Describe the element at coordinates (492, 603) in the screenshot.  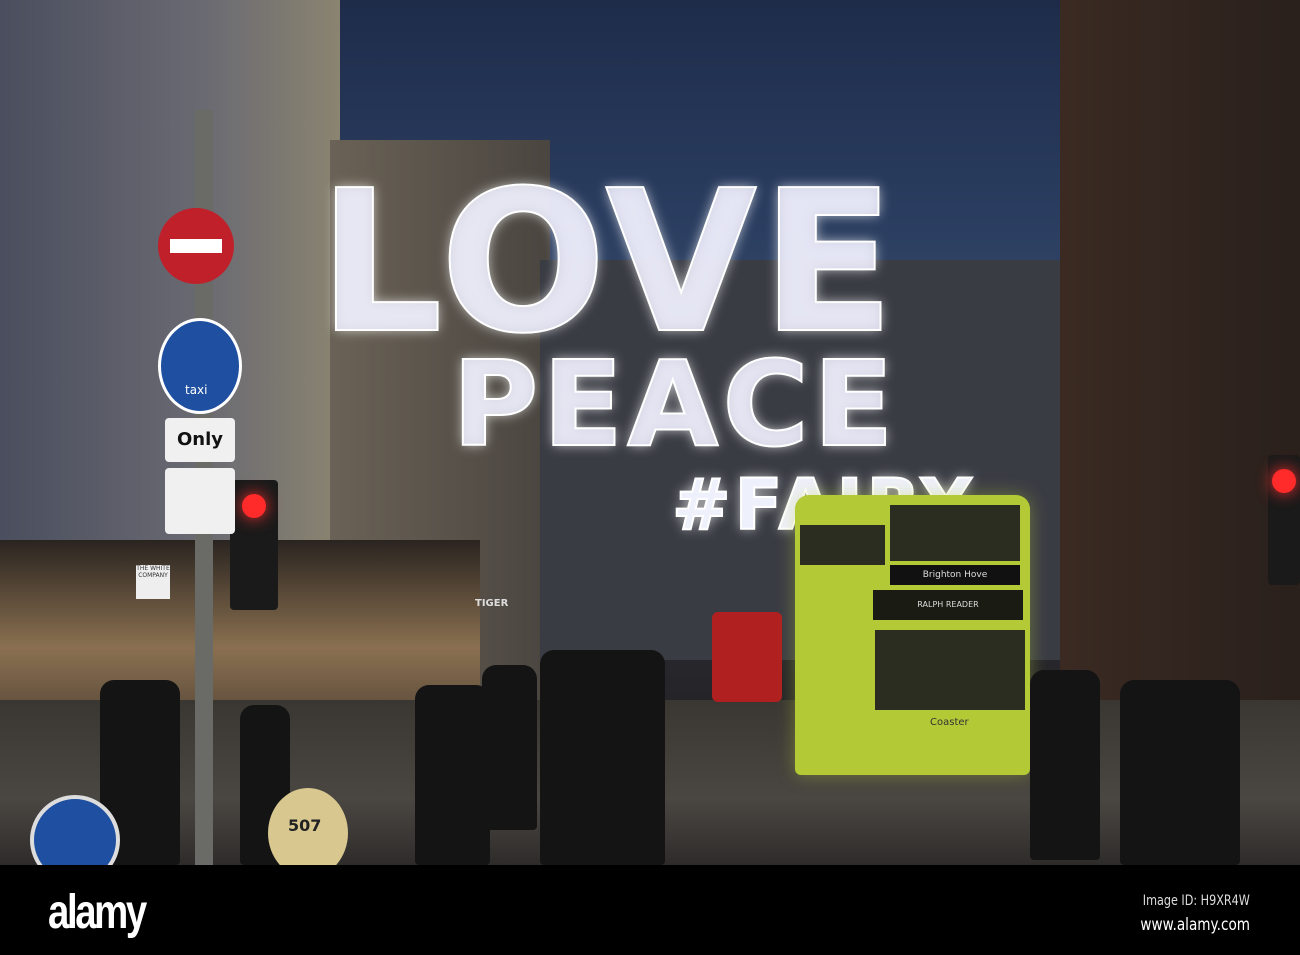
I see `tiger-sign: TIGER` at that location.